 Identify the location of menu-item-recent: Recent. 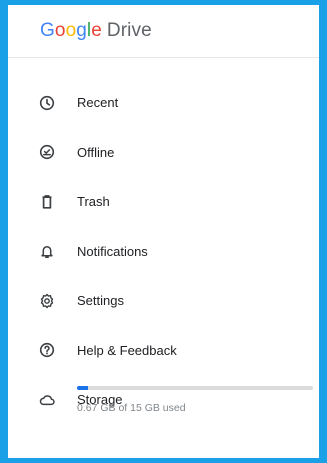
(163, 103).